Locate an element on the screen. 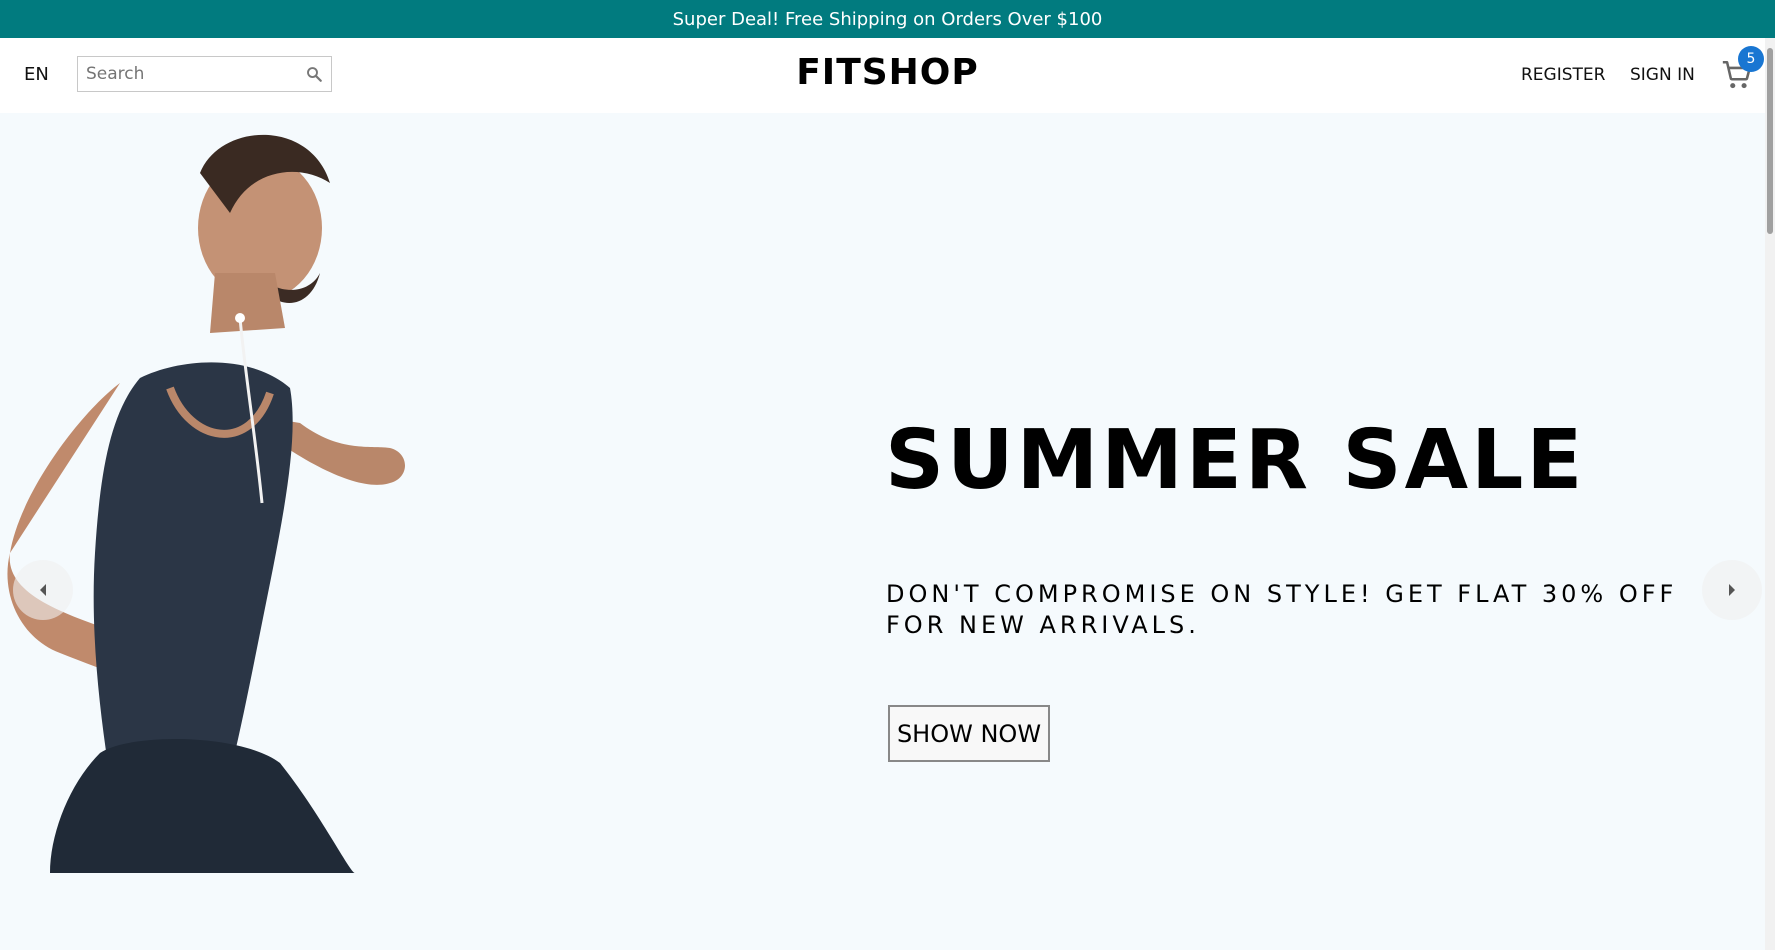  register-link: REGISTER is located at coordinates (1563, 75).